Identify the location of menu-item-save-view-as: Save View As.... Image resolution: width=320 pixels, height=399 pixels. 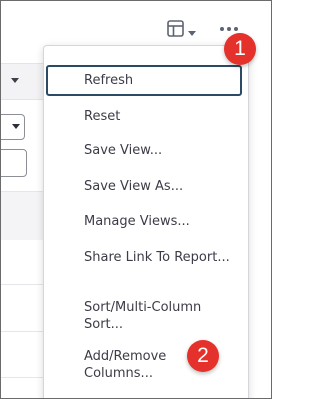
(144, 186).